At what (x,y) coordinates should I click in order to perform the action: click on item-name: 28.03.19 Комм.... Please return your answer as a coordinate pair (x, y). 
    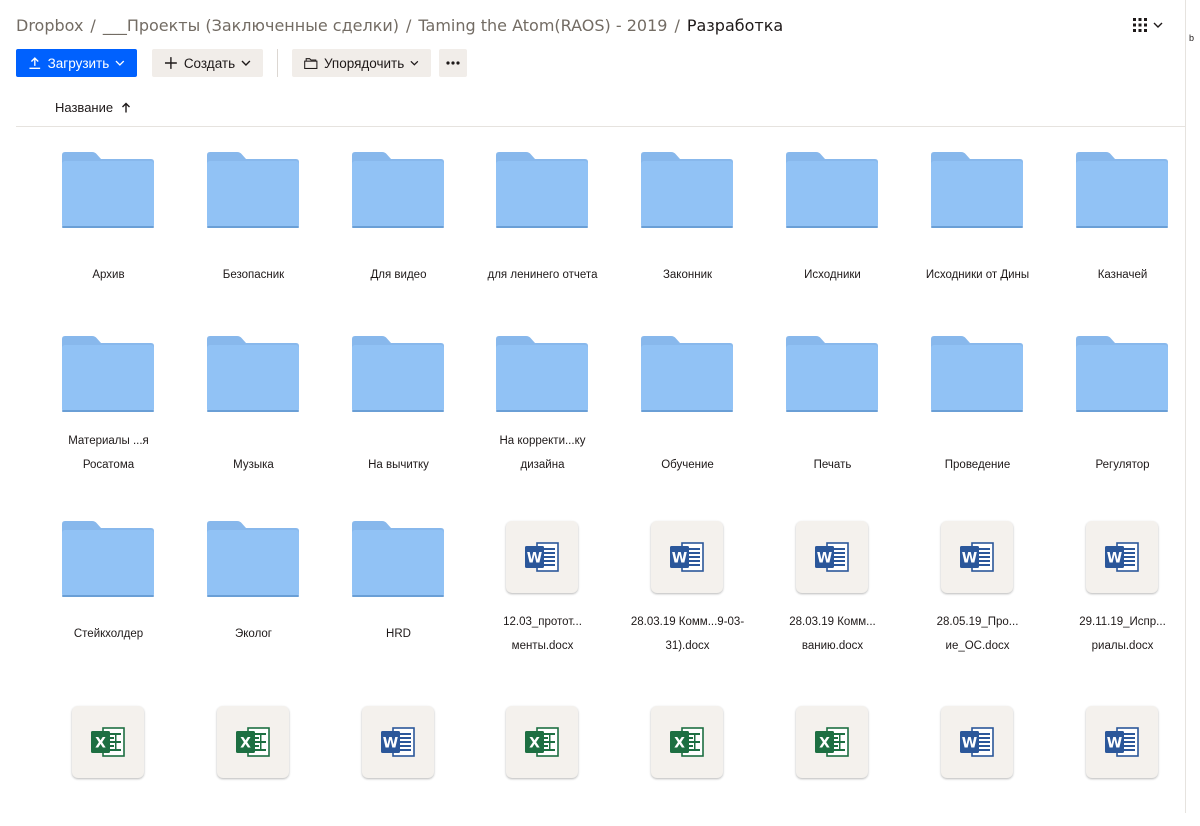
    Looking at the image, I should click on (832, 622).